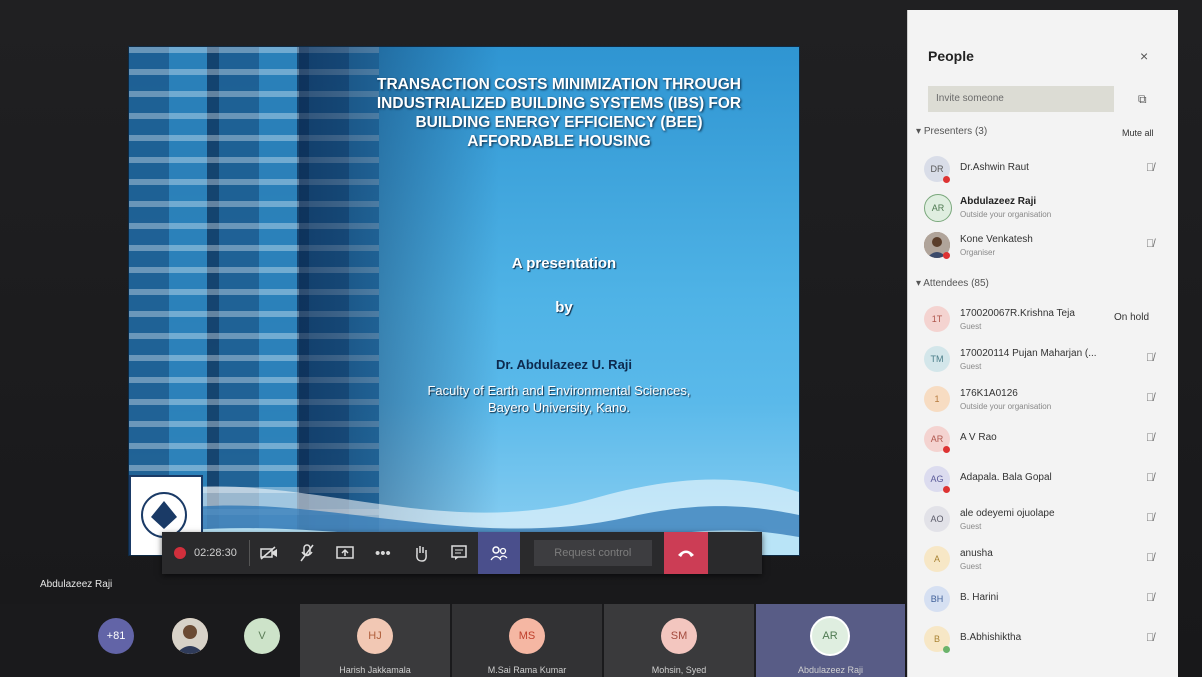 This screenshot has height=677, width=1202. Describe the element at coordinates (262, 636) in the screenshot. I see `participant-avatar-v: V` at that location.